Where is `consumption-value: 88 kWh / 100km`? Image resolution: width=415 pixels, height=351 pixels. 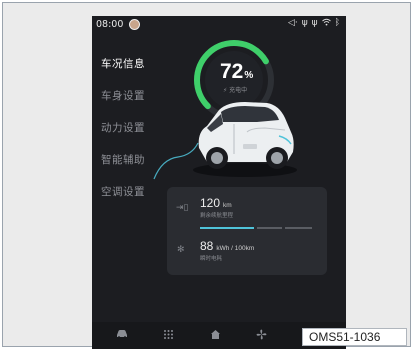
consumption-value: 88 kWh / 100km is located at coordinates (227, 246).